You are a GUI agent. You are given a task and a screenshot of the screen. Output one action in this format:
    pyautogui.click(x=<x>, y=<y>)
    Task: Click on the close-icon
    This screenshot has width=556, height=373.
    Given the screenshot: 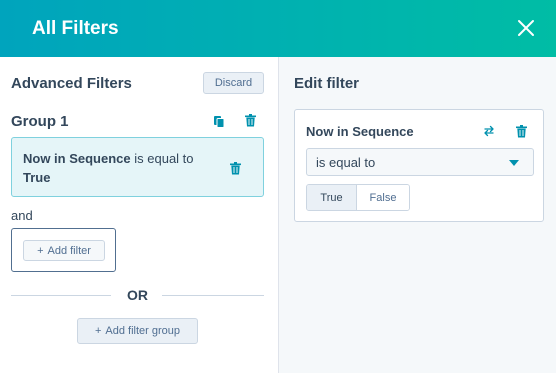 What is the action you would take?
    pyautogui.click(x=526, y=28)
    